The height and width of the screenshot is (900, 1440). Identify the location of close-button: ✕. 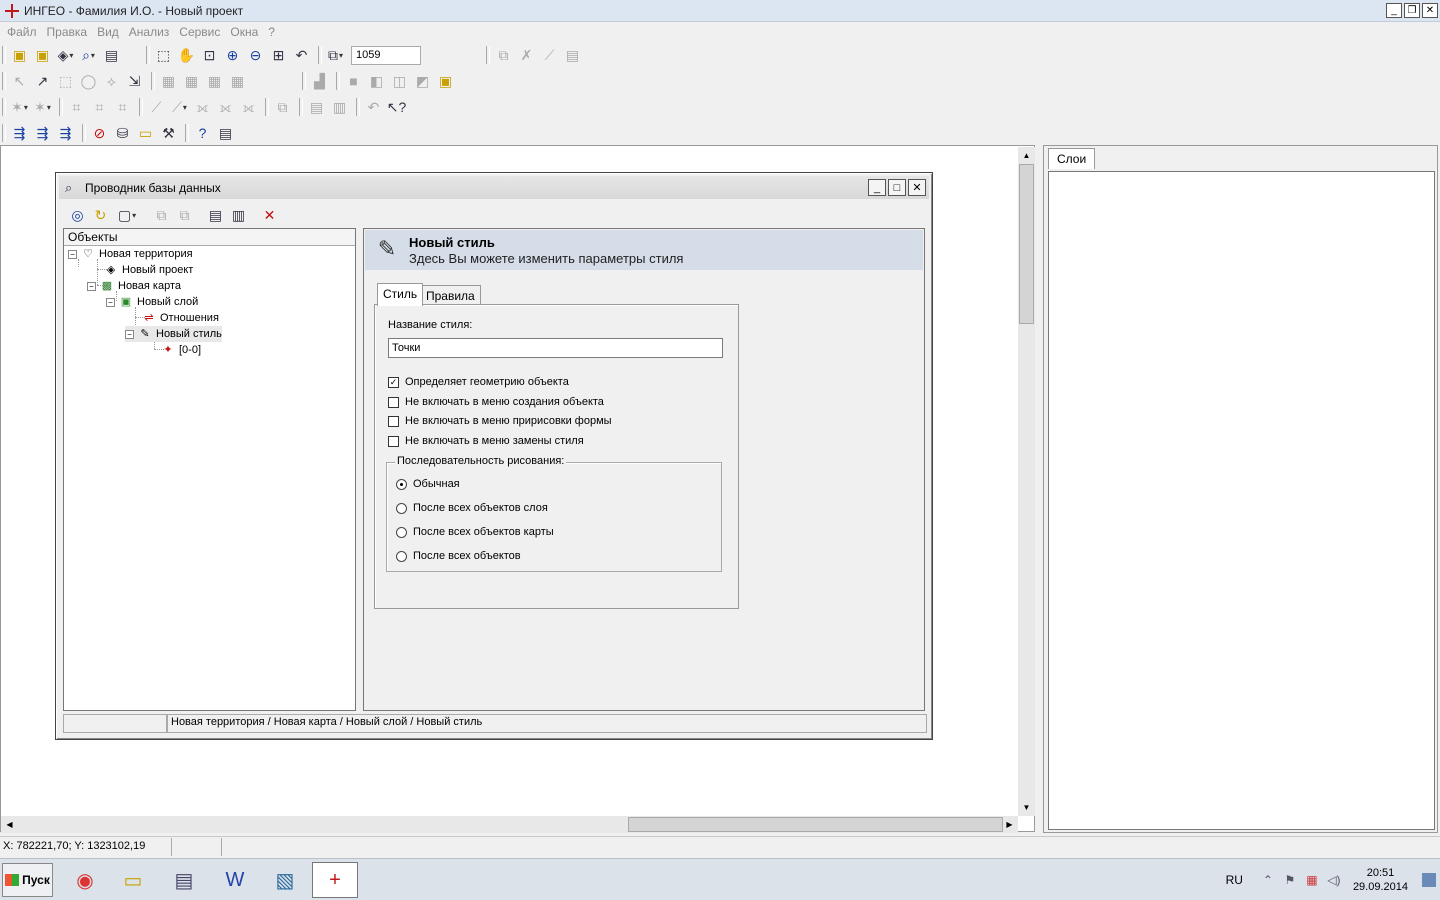
(1430, 10).